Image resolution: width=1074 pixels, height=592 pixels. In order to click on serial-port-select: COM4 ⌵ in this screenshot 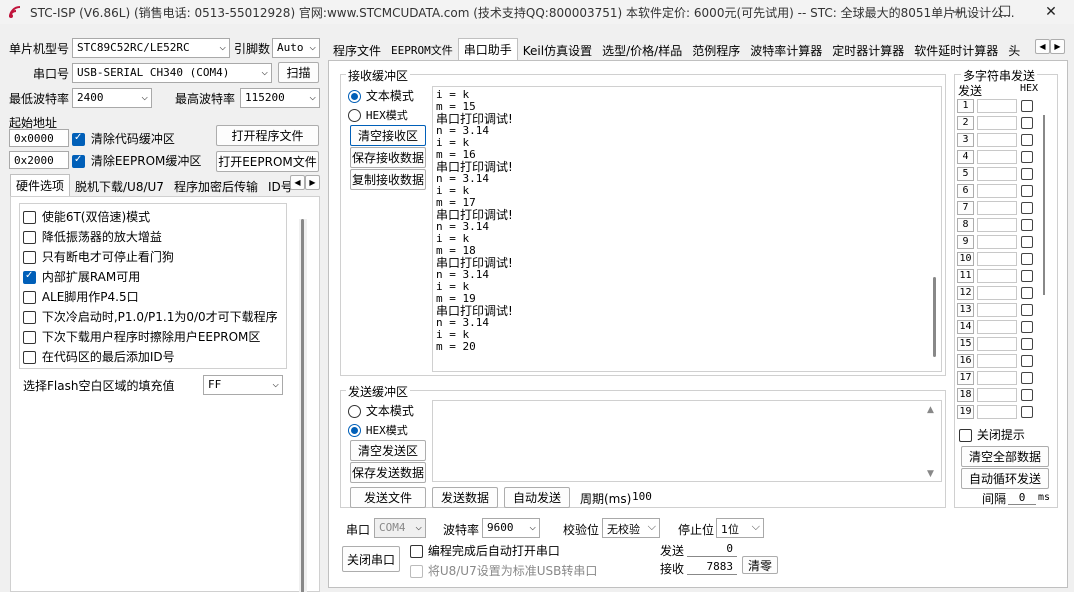, I will do `click(400, 528)`.